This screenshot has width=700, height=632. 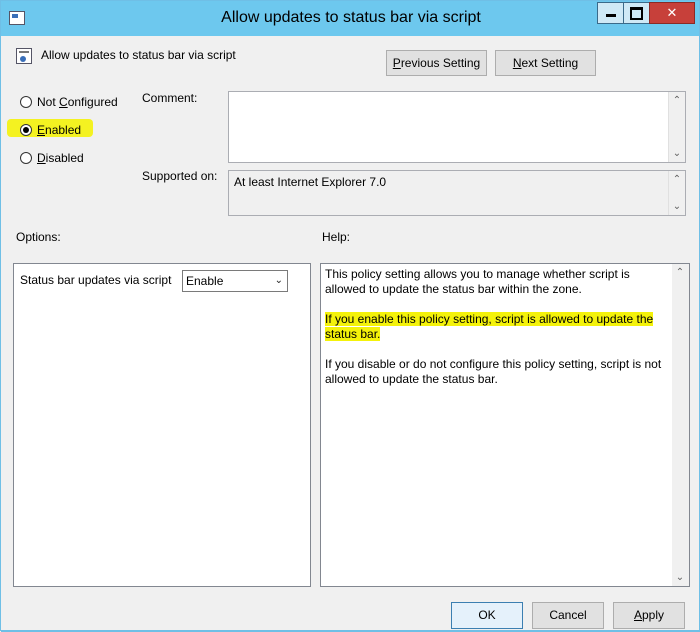 I want to click on maximize-icon, so click(x=636, y=14).